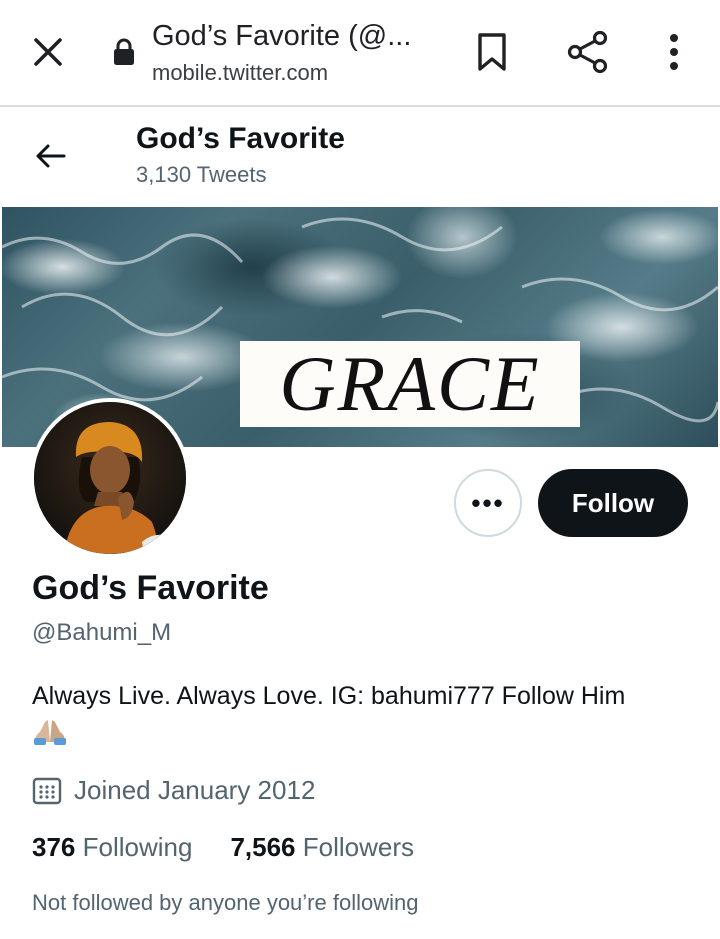  Describe the element at coordinates (124, 51) in the screenshot. I see `lock-icon` at that location.